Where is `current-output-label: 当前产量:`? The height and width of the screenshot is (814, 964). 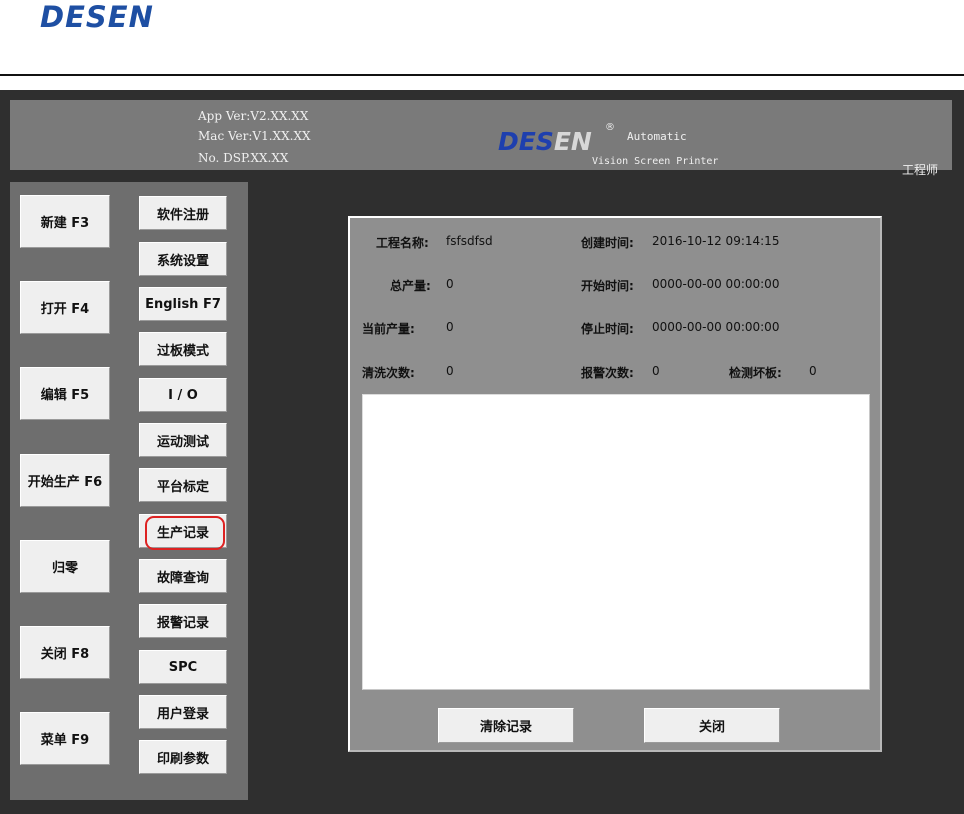
current-output-label: 当前产量: is located at coordinates (388, 329).